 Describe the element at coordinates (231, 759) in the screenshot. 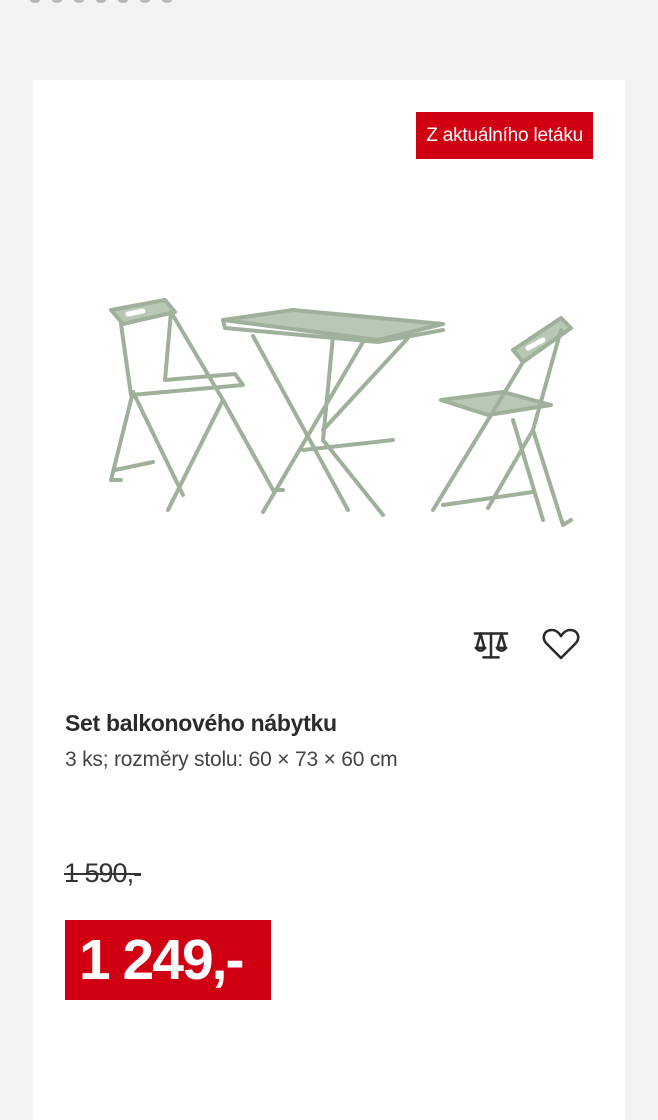

I see `product-subtitle: 3 ks; rozměry stolu: 60 × 73 × 60 cm` at that location.